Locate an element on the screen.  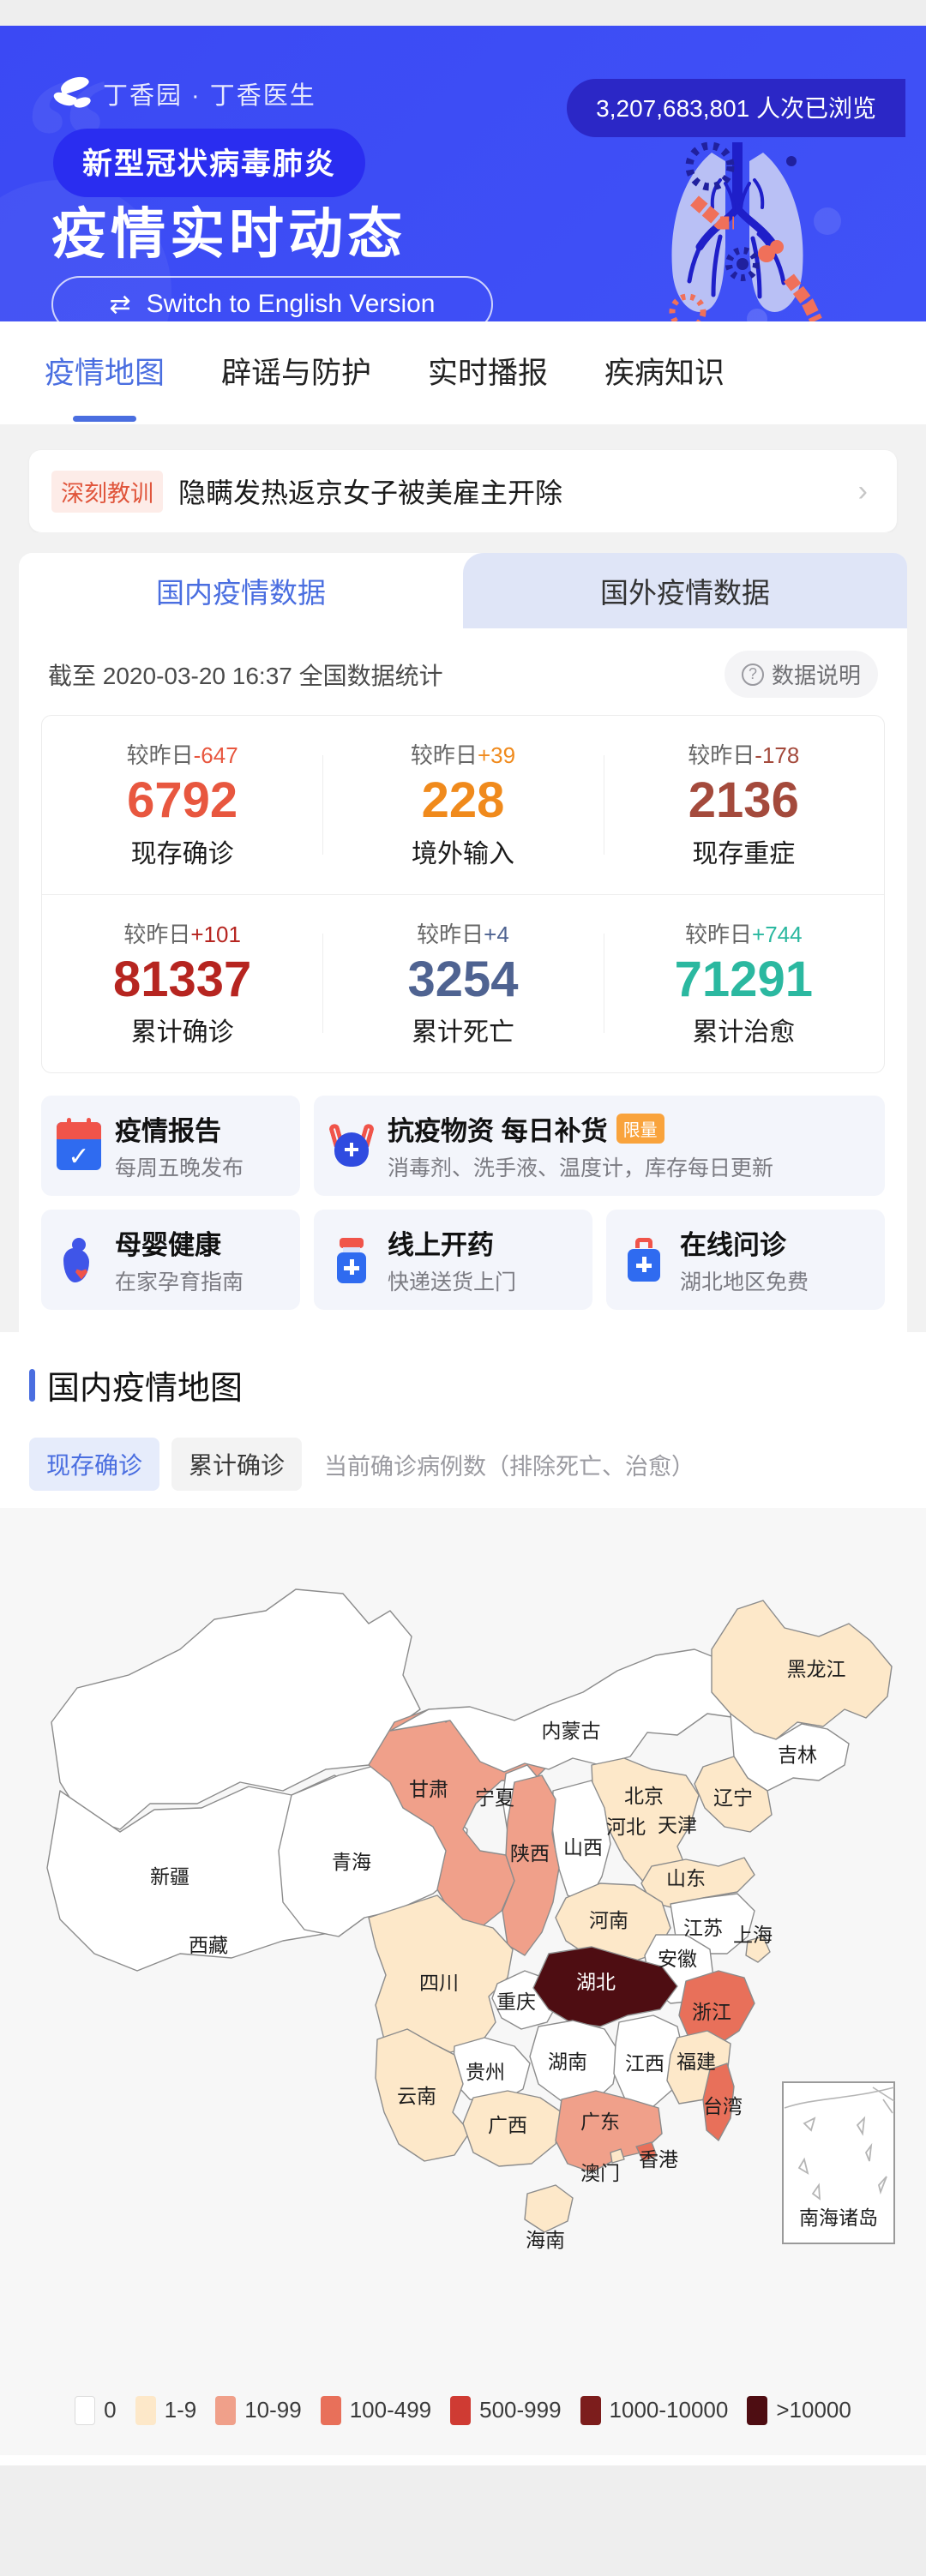
service-card-supplies: 抗疫物资 每日补货 限量 消毒剂、洗手液、温度计，库存每日更新 is located at coordinates (599, 1146).